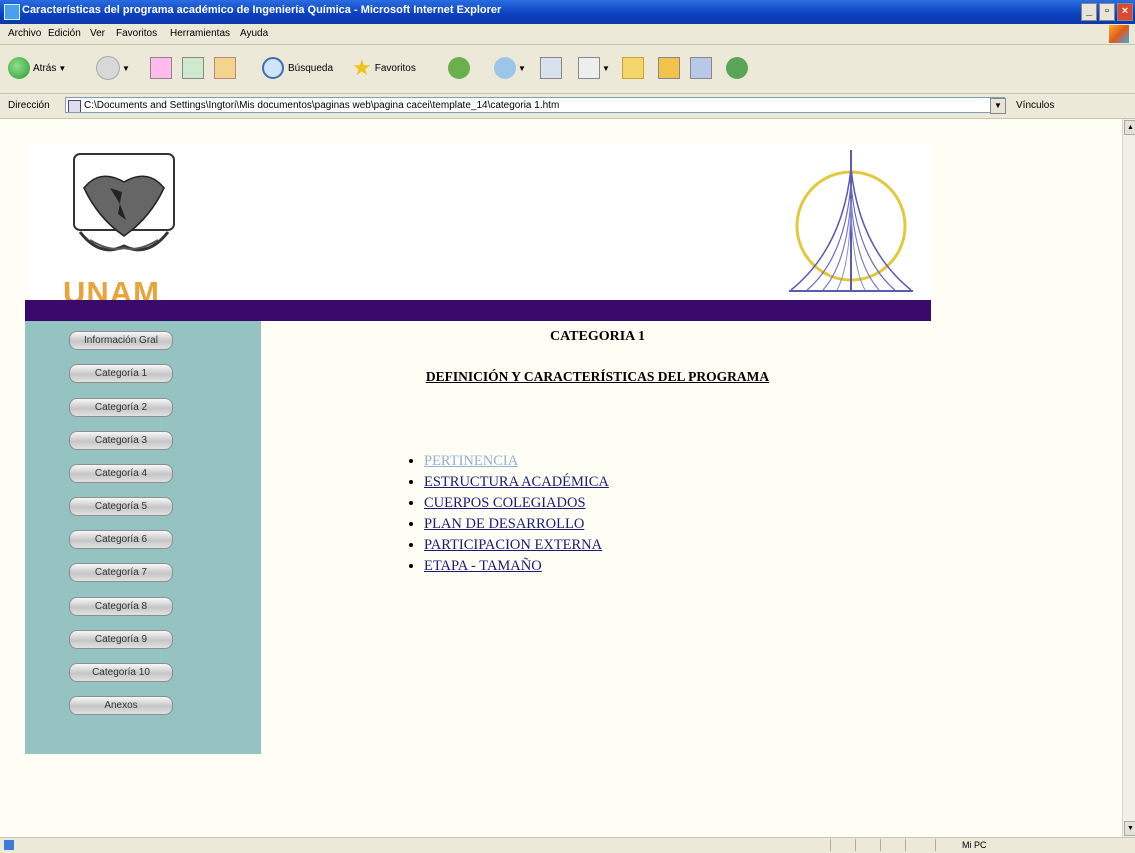 Image resolution: width=1135 pixels, height=853 pixels. What do you see at coordinates (567, 69) in the screenshot?
I see `toolbar: Atrás ▼ ▼ Búsqueda ★ Favoritos ▼ ▼` at bounding box center [567, 69].